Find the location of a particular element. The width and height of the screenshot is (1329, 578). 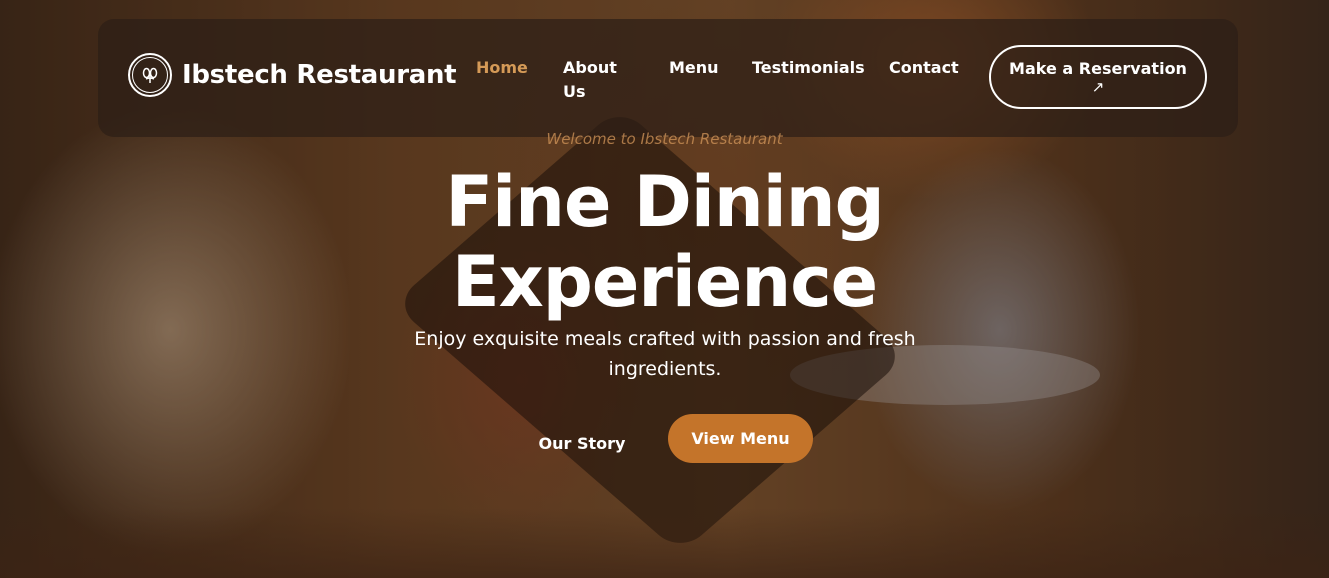

hero-headline-line2: Experience is located at coordinates (664, 282).